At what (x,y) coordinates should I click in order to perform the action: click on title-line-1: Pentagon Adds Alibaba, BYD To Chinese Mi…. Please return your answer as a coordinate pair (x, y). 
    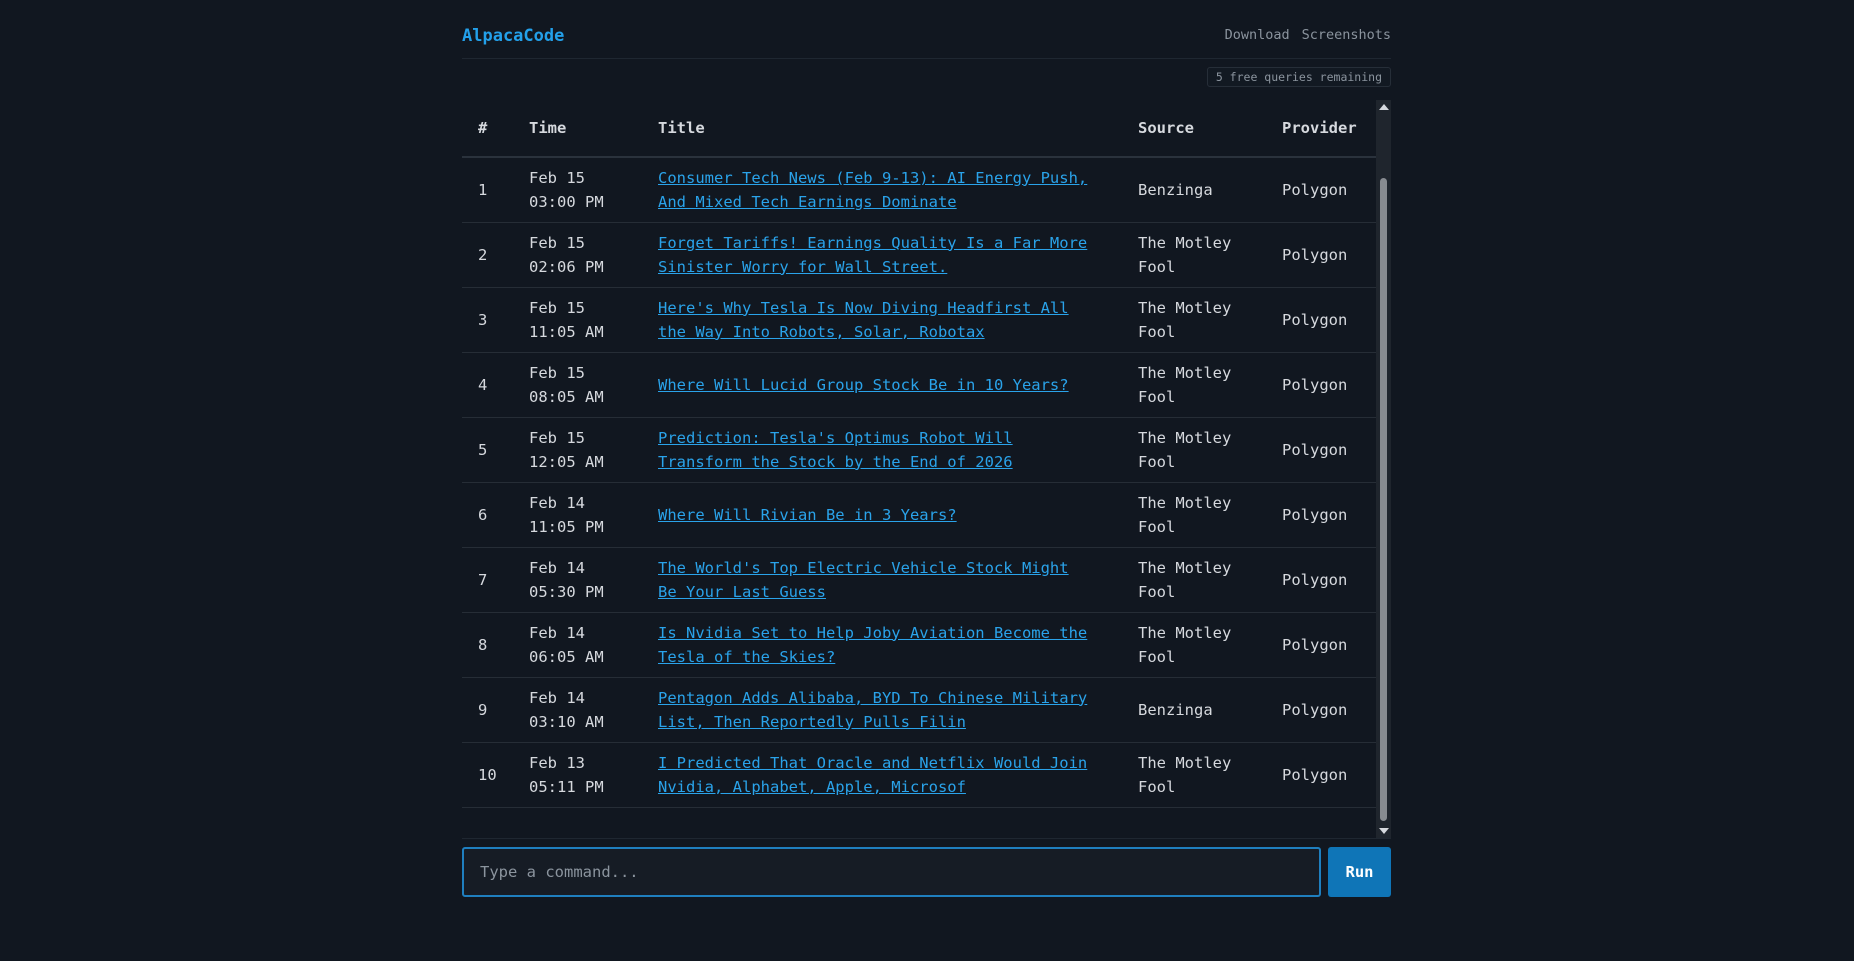
    Looking at the image, I should click on (872, 698).